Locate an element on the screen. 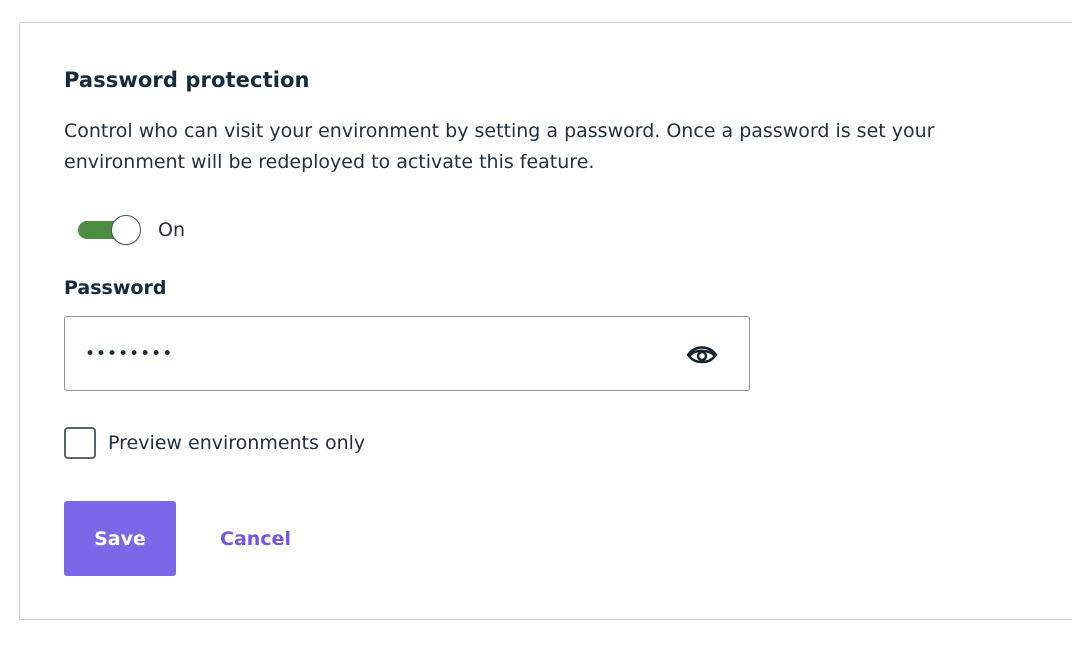 Image resolution: width=1072 pixels, height=650 pixels. eye-icon is located at coordinates (702, 355).